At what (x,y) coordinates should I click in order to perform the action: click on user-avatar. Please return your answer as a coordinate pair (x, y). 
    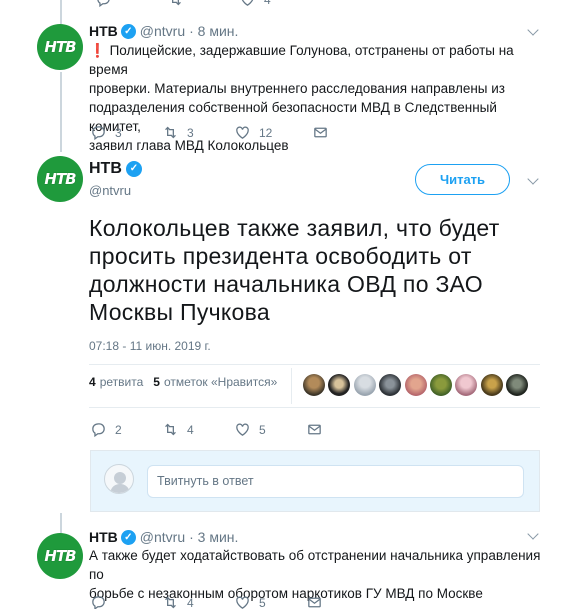
    Looking at the image, I should click on (119, 479).